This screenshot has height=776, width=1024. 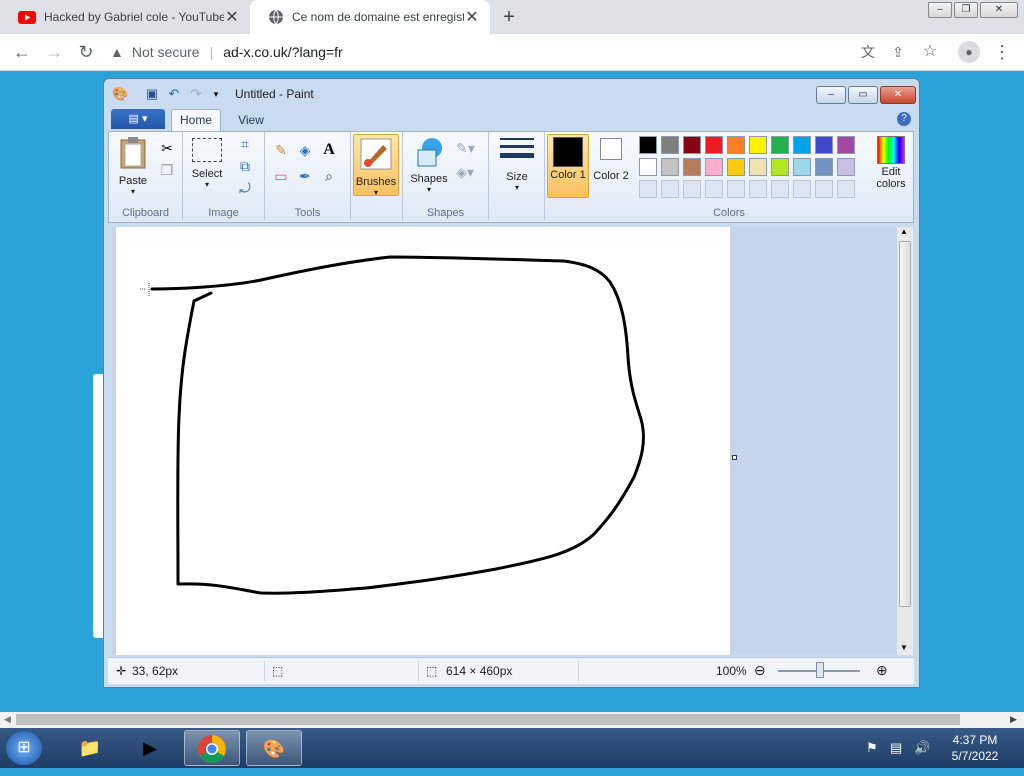 I want to click on paint-maximize-button: ▭, so click(x=863, y=95).